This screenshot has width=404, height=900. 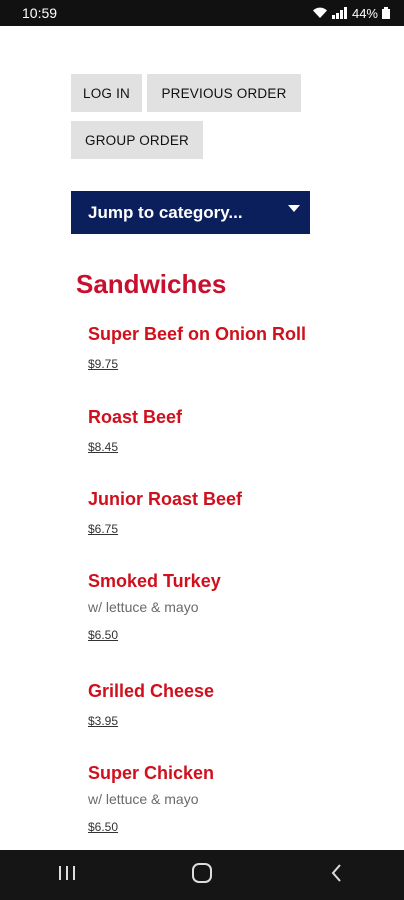 What do you see at coordinates (238, 417) in the screenshot?
I see `item-name: Roast Beef` at bounding box center [238, 417].